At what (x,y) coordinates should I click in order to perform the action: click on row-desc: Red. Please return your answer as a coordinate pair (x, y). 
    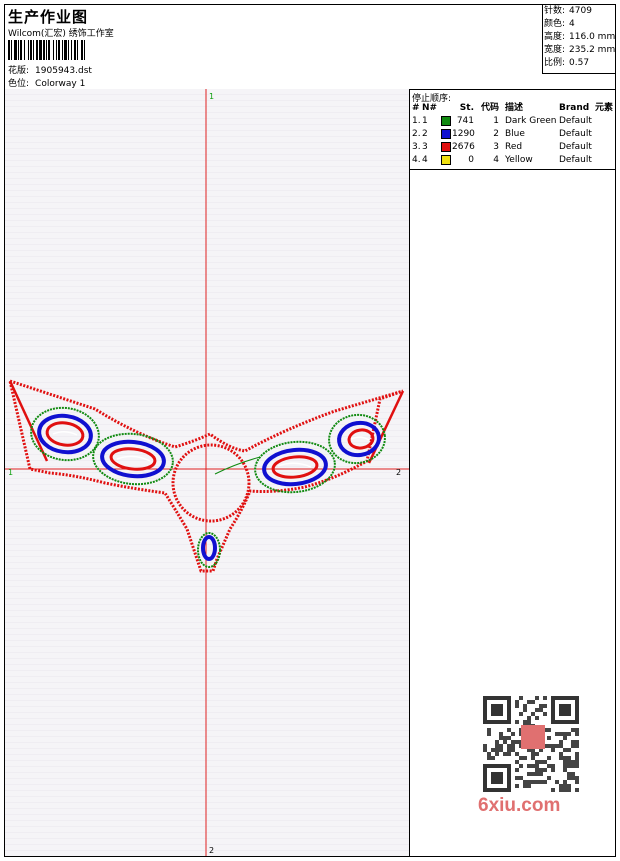
    Looking at the image, I should click on (514, 147).